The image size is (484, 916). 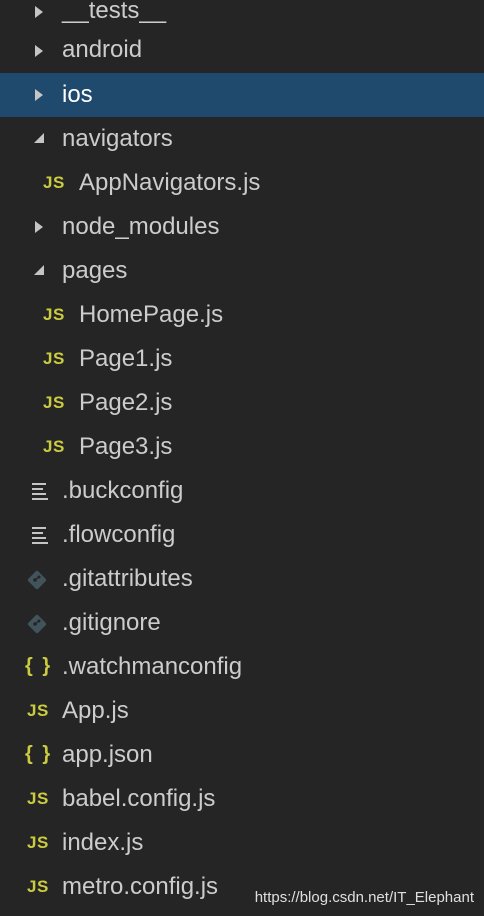 I want to click on tree-item-gitignore: .gitignore, so click(x=242, y=623).